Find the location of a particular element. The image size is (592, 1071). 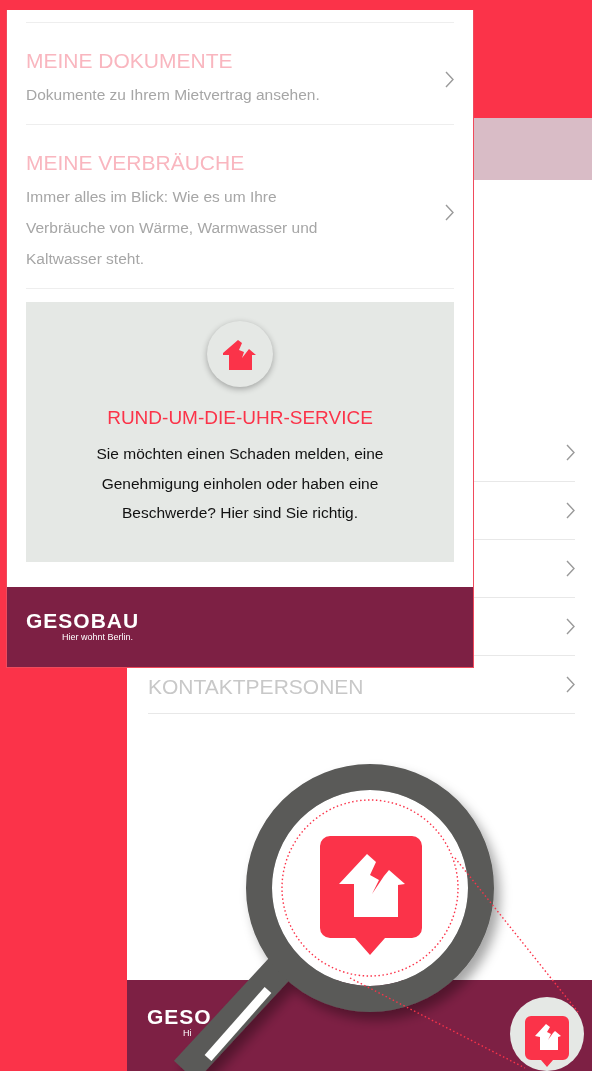

logo-tagline: Hi is located at coordinates (187, 1033).